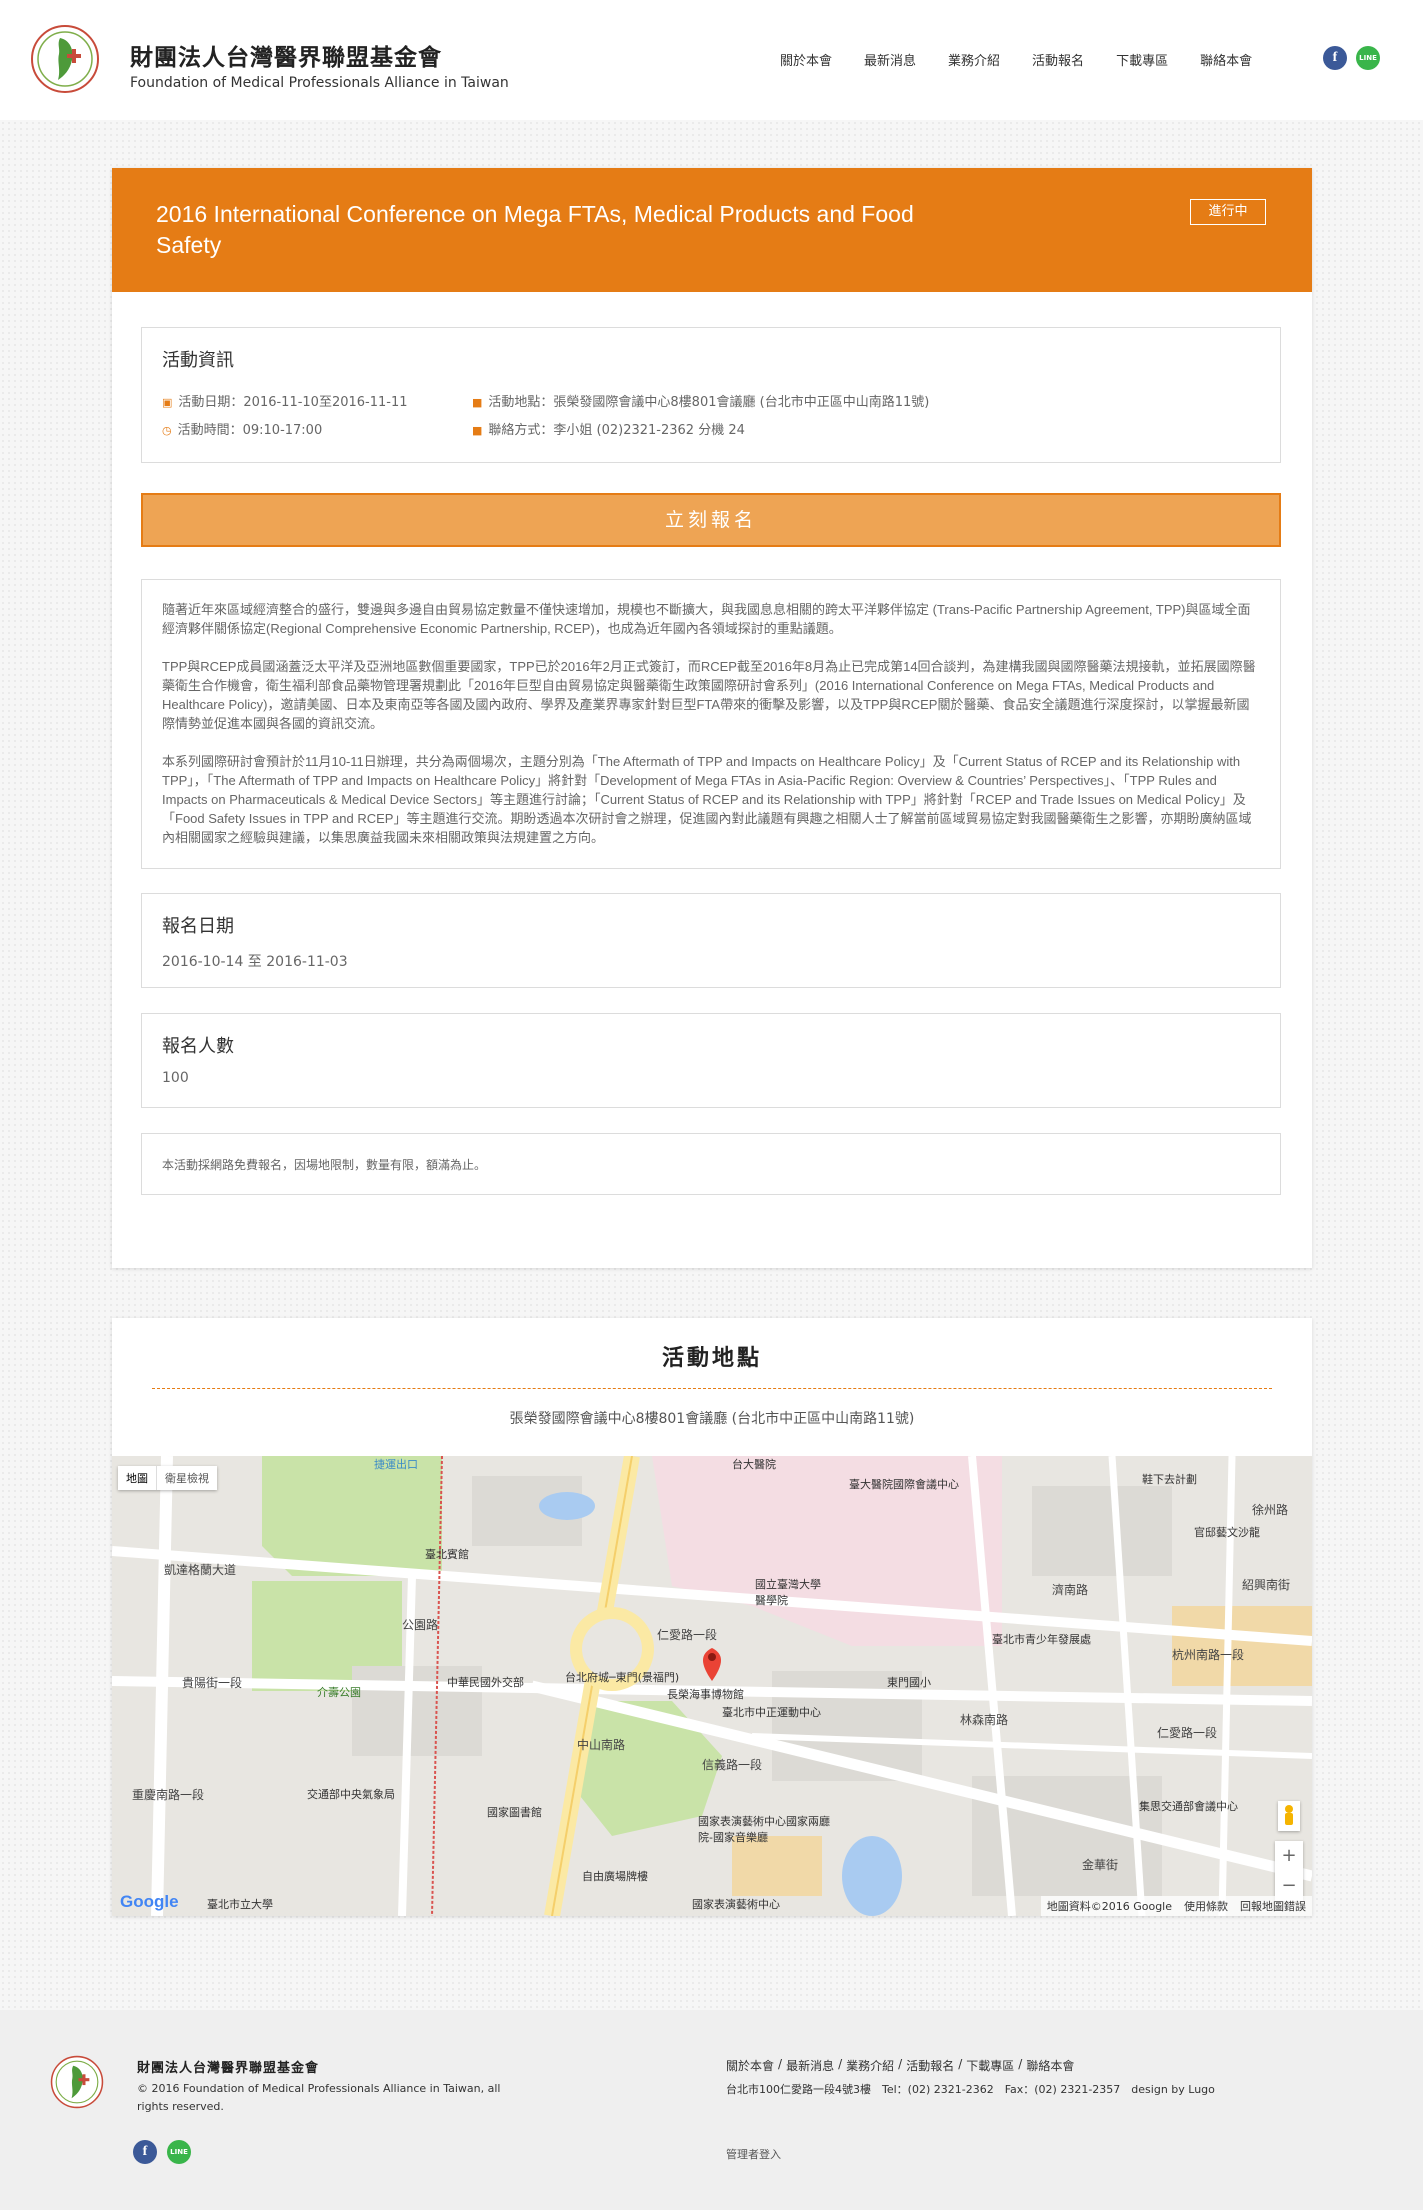  What do you see at coordinates (711, 1358) in the screenshot?
I see `location-title: 活動地點` at bounding box center [711, 1358].